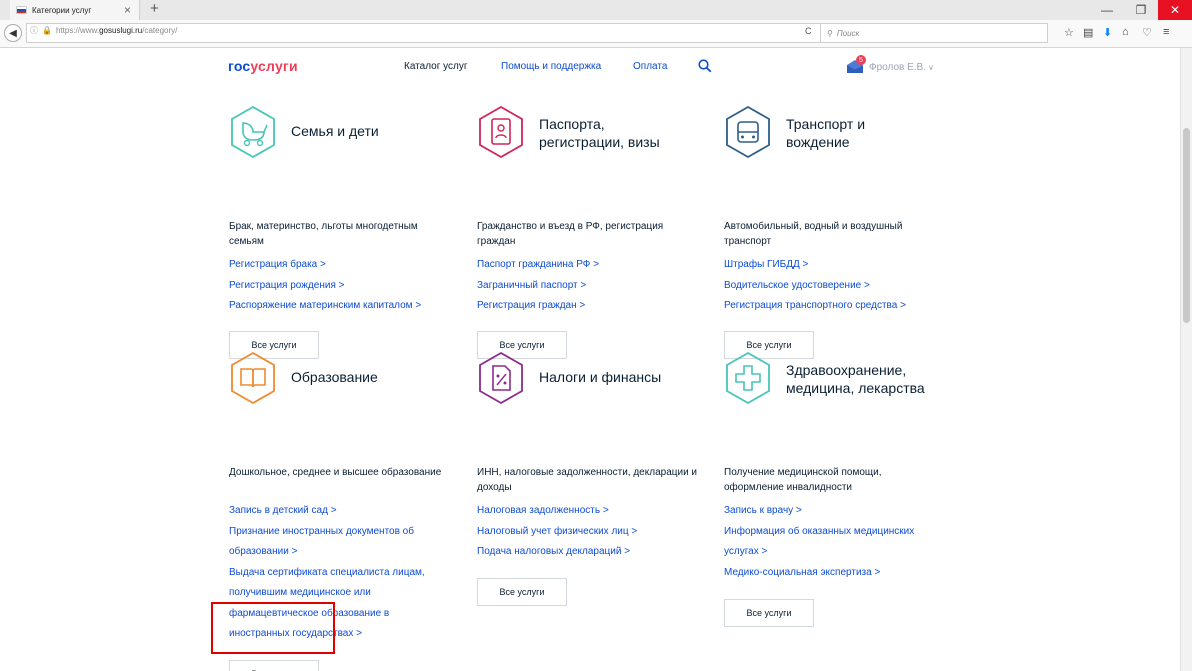 Image resolution: width=1192 pixels, height=671 pixels. What do you see at coordinates (1141, 10) in the screenshot?
I see `maximize-icon: ❐` at bounding box center [1141, 10].